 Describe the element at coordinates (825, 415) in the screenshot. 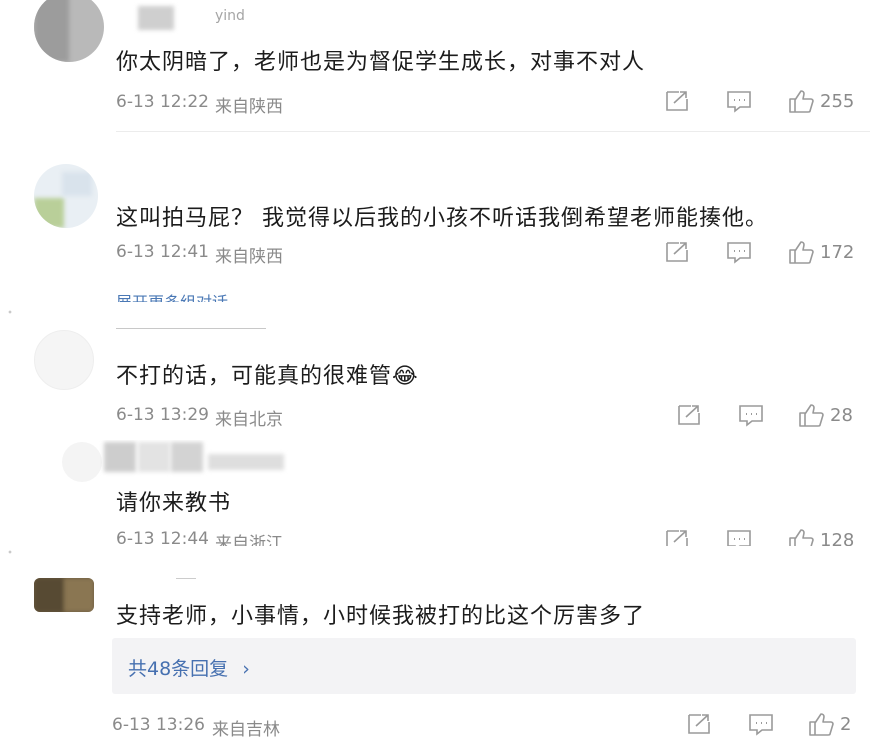

I see `like-button: 28` at that location.